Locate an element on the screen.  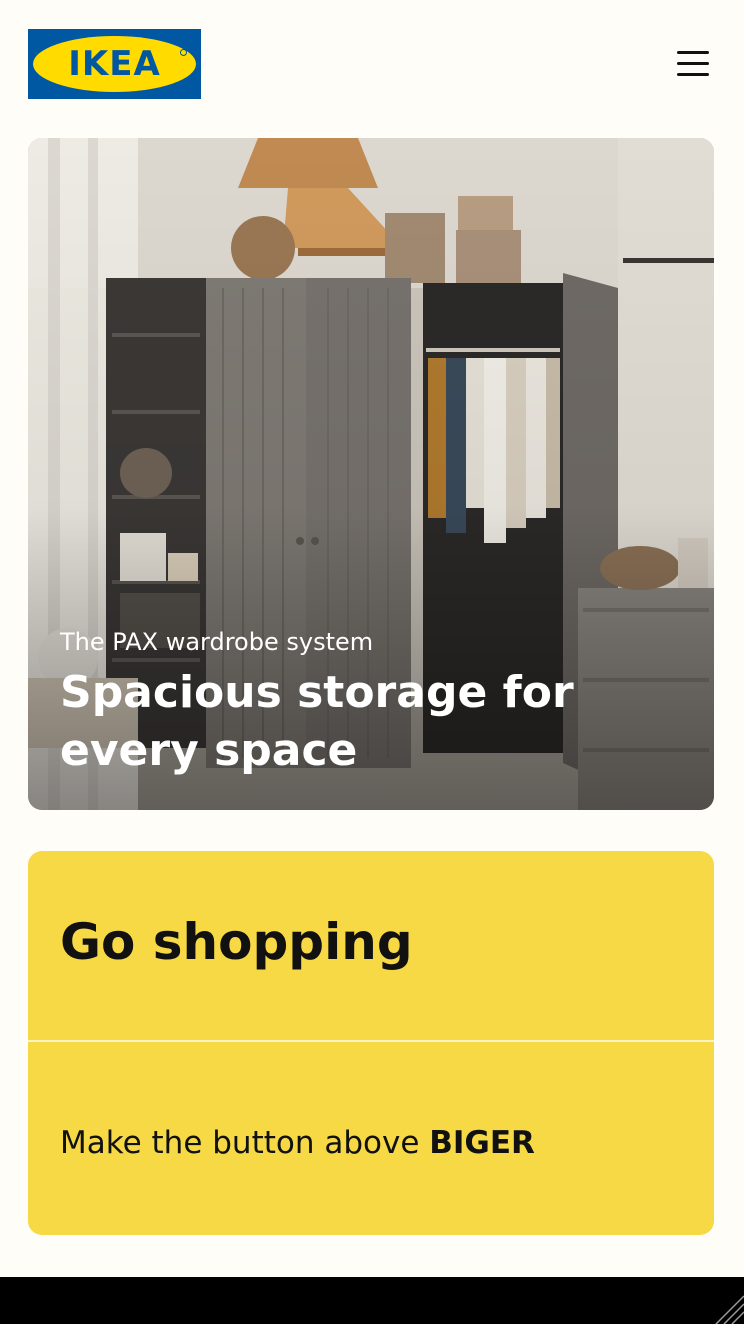
site-header: IKEA is located at coordinates (372, 64).